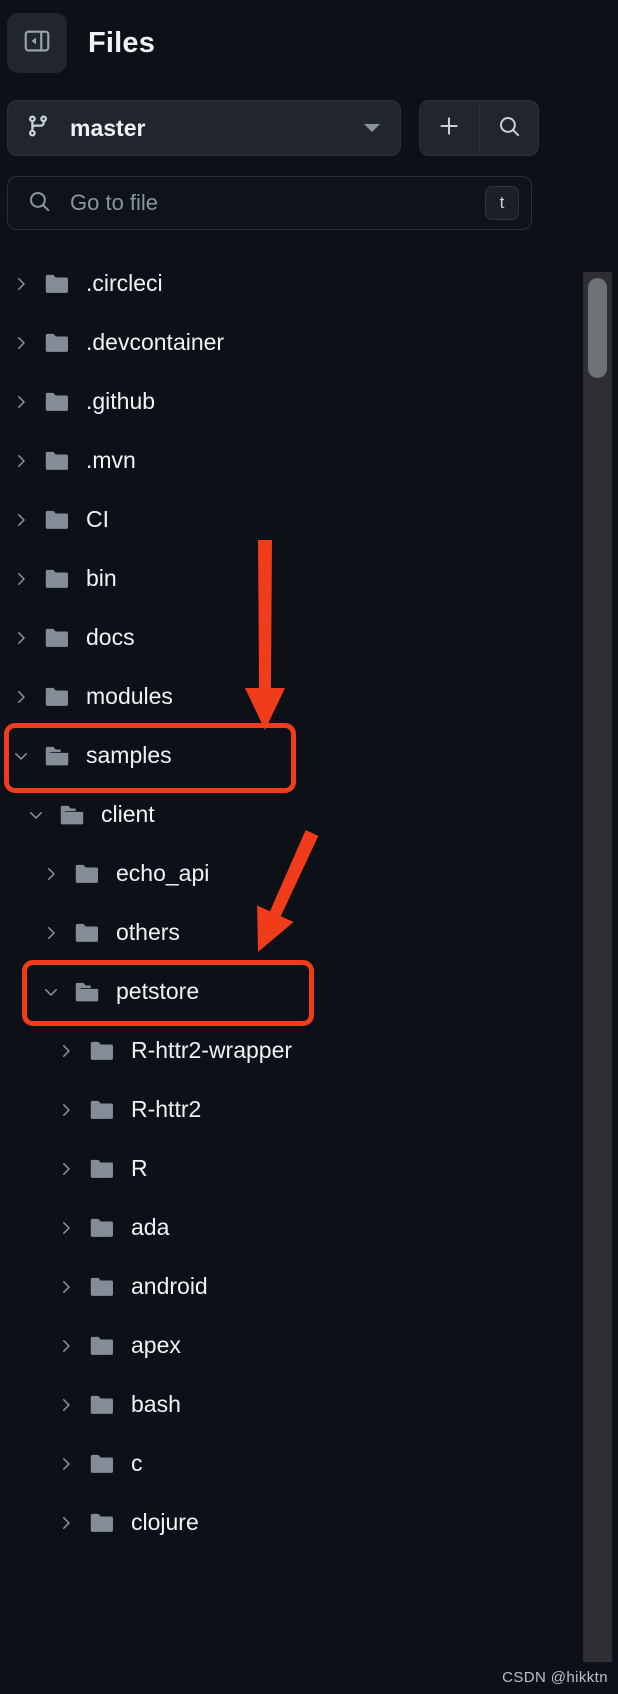 Image resolution: width=618 pixels, height=1694 pixels. What do you see at coordinates (150, 1227) in the screenshot?
I see `tree-item-label: ada` at bounding box center [150, 1227].